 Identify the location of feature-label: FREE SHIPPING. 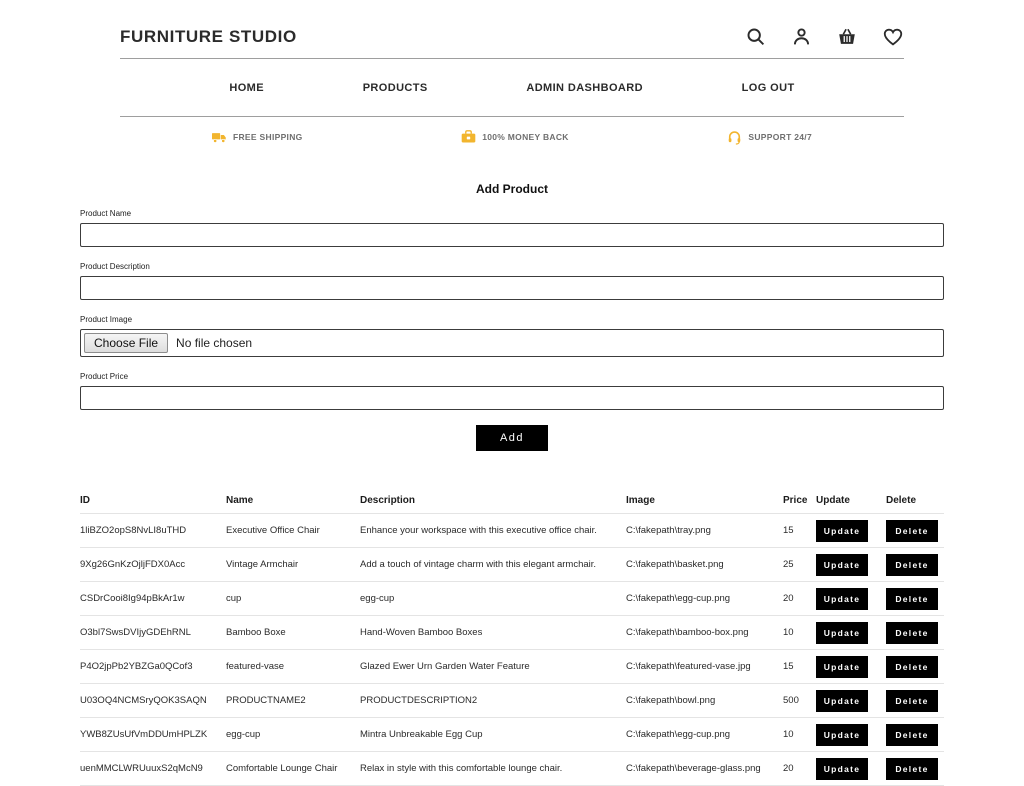
(268, 137).